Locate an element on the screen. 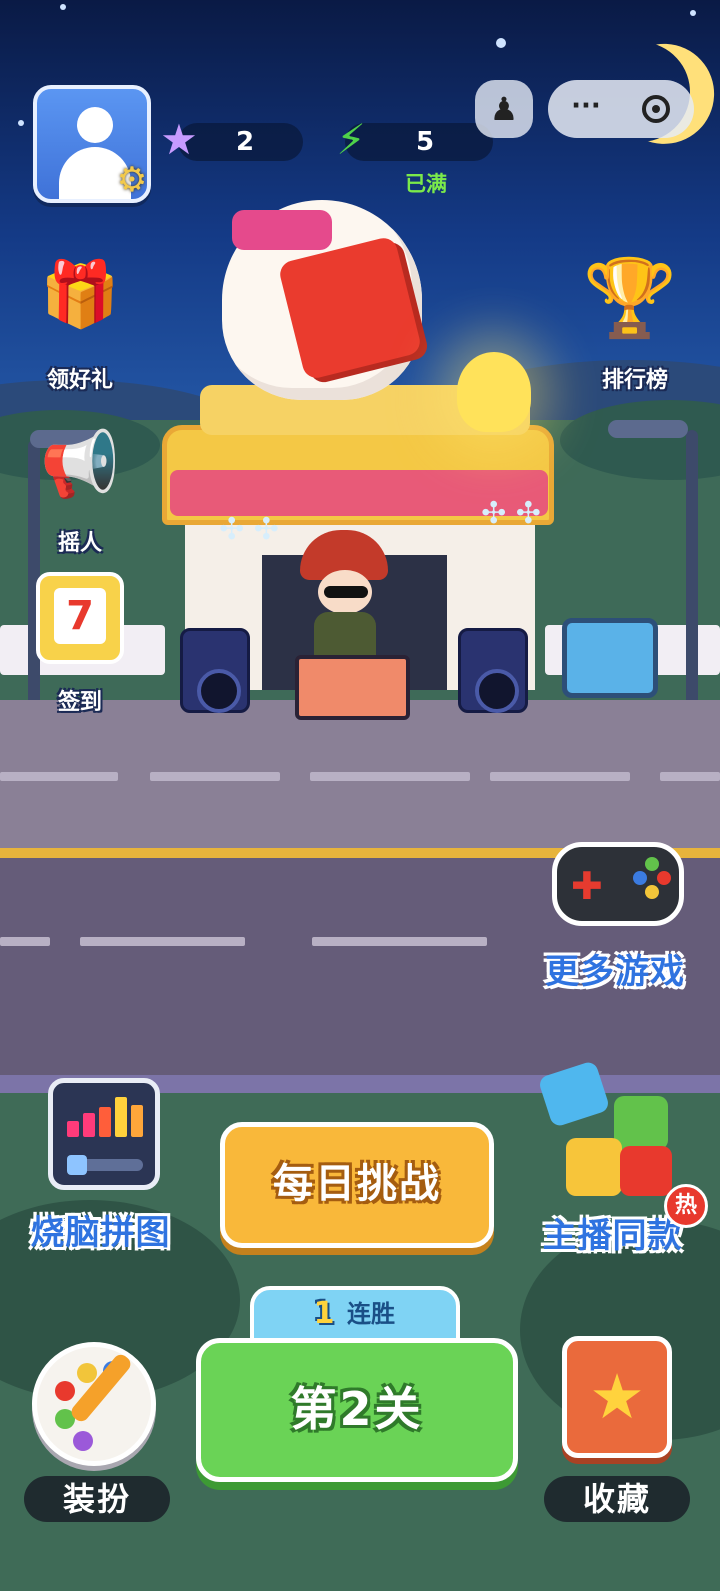 This screenshot has height=1591, width=720. gamepad-icon: ✚ is located at coordinates (587, 886).